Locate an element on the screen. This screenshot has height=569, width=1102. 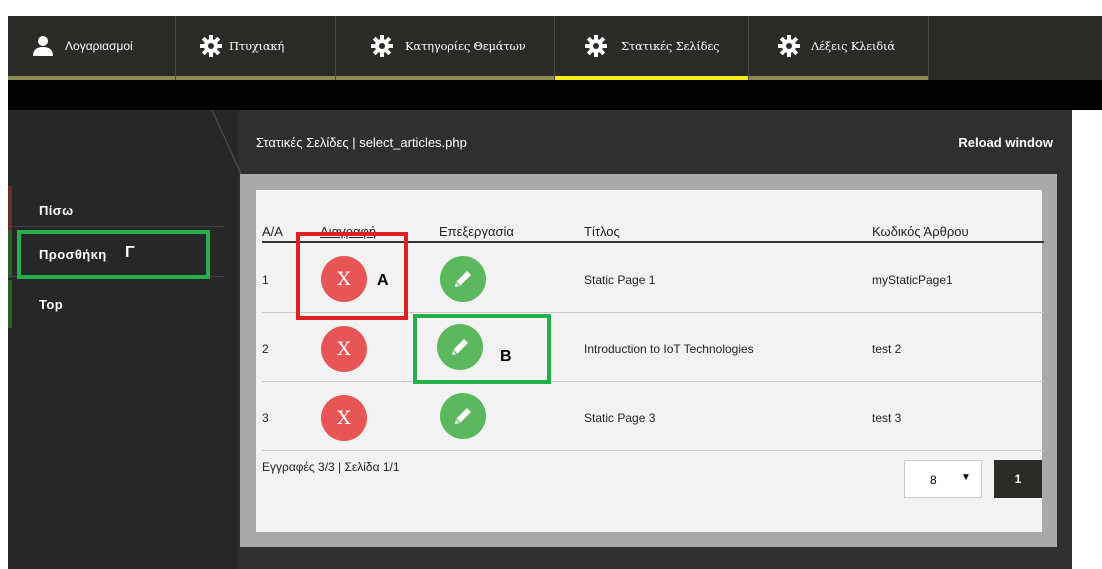
tab-accounts: Λογαριασμοί is located at coordinates (92, 48).